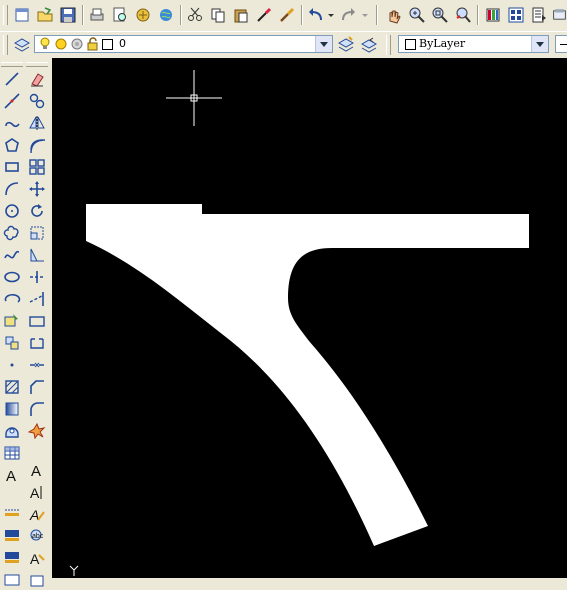  Describe the element at coordinates (68, 15) in the screenshot. I see `save-icon` at that location.